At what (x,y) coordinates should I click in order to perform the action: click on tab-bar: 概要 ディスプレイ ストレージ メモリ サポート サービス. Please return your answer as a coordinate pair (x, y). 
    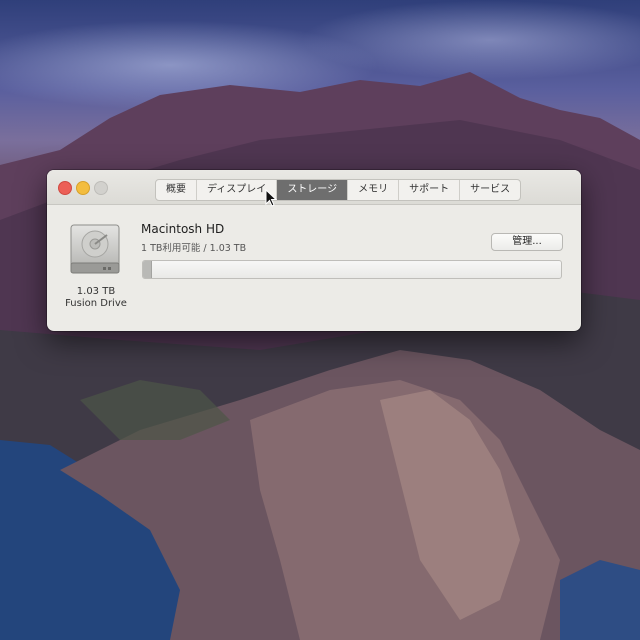
    Looking at the image, I should click on (338, 190).